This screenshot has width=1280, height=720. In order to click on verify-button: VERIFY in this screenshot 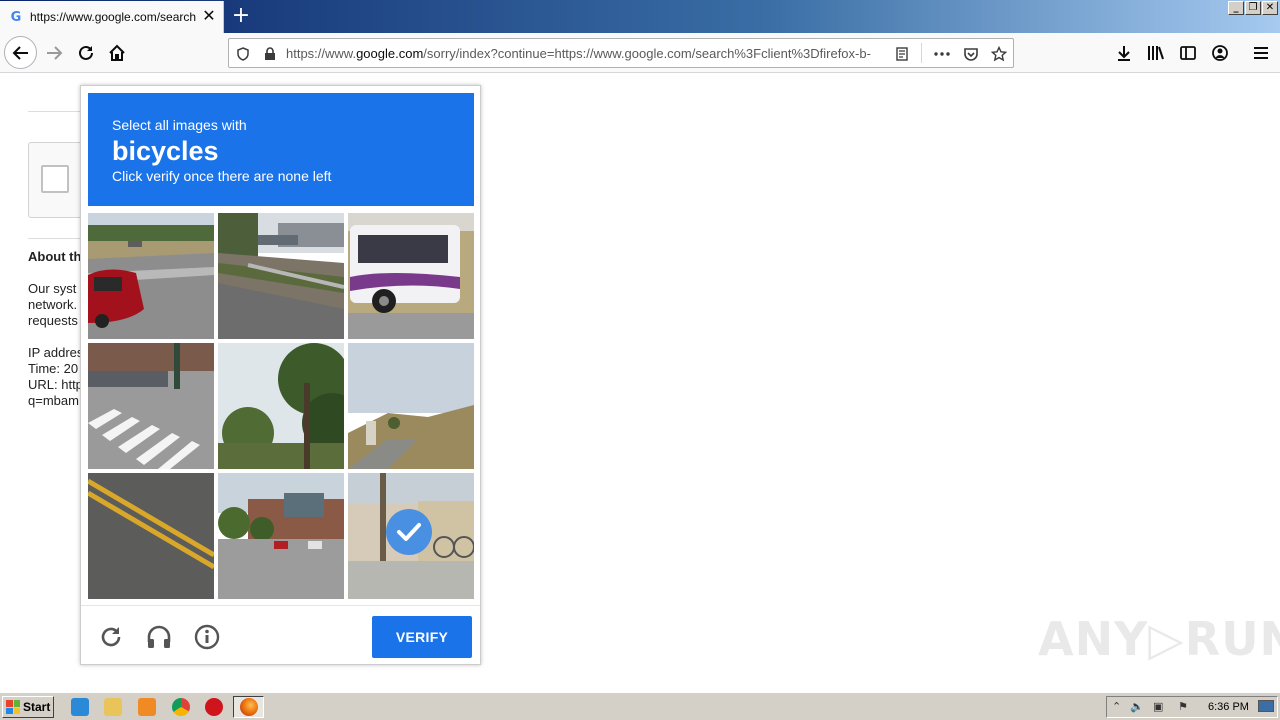, I will do `click(422, 637)`.